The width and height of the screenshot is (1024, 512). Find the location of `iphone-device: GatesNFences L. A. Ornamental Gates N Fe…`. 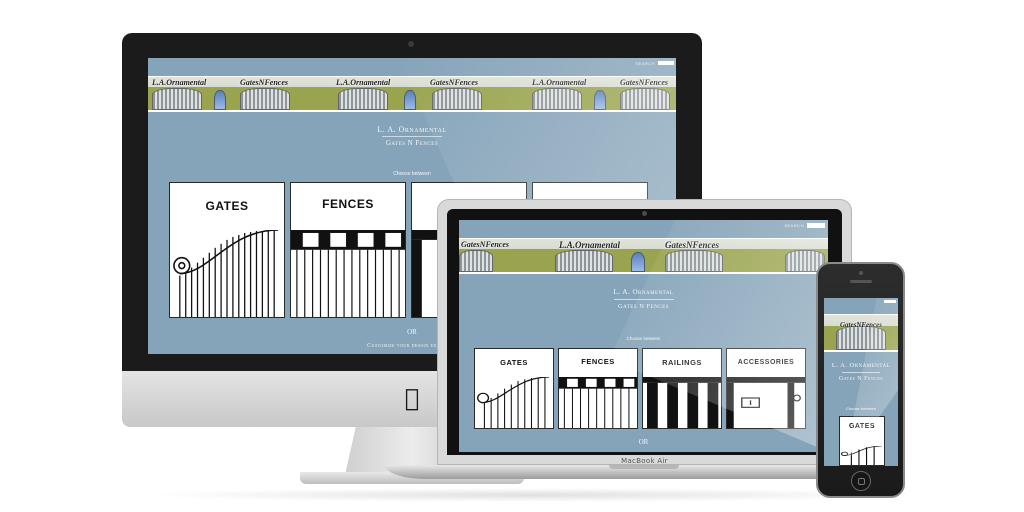

iphone-device: GatesNFences L. A. Ornamental Gates N Fe… is located at coordinates (860, 380).